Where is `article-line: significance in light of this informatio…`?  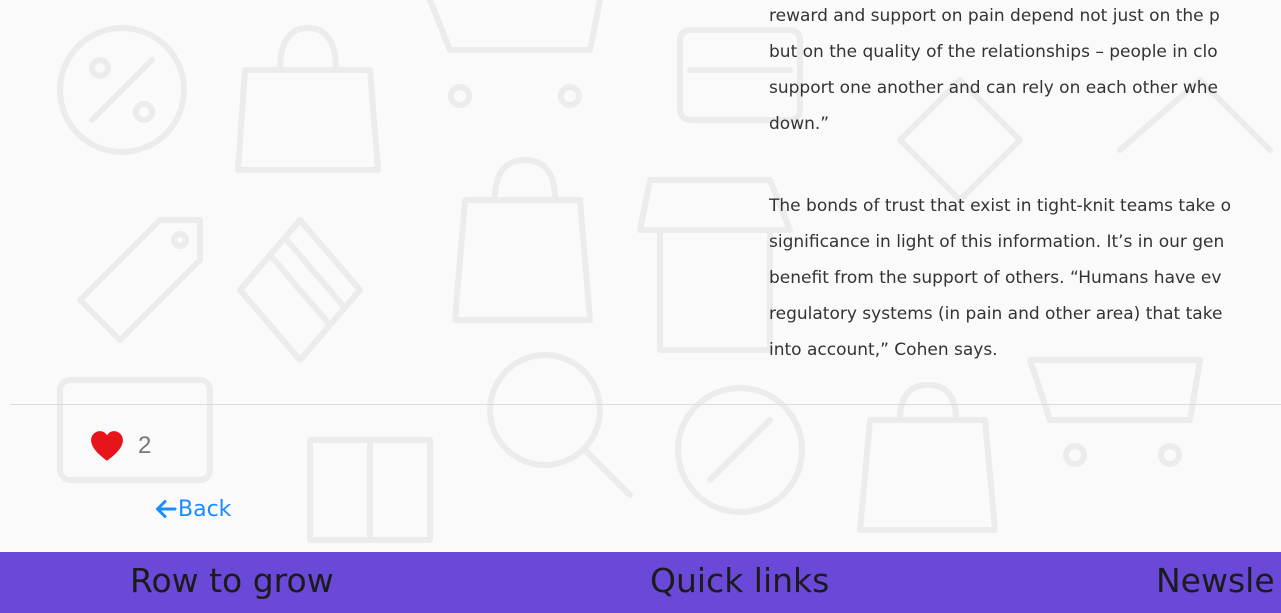
article-line: significance in light of this informatio… is located at coordinates (997, 242).